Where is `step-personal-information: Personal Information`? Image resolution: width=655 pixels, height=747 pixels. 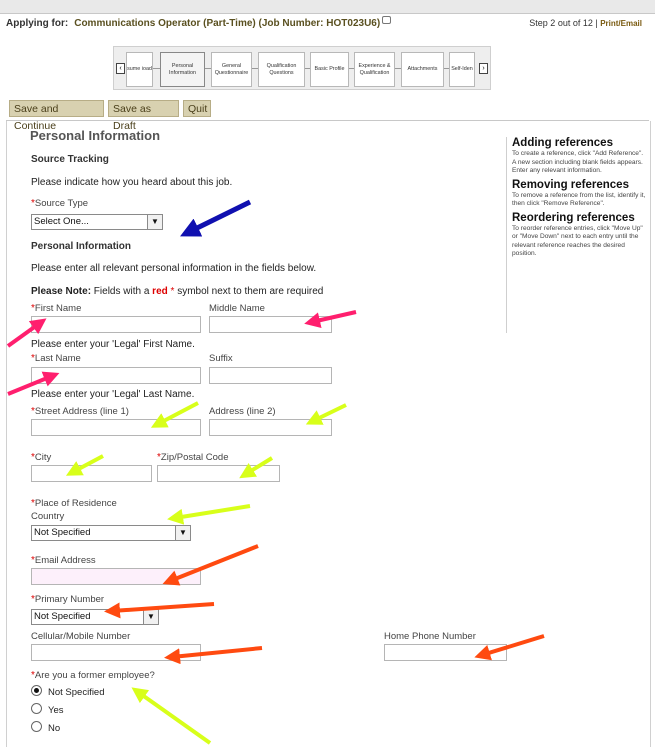 step-personal-information: Personal Information is located at coordinates (182, 69).